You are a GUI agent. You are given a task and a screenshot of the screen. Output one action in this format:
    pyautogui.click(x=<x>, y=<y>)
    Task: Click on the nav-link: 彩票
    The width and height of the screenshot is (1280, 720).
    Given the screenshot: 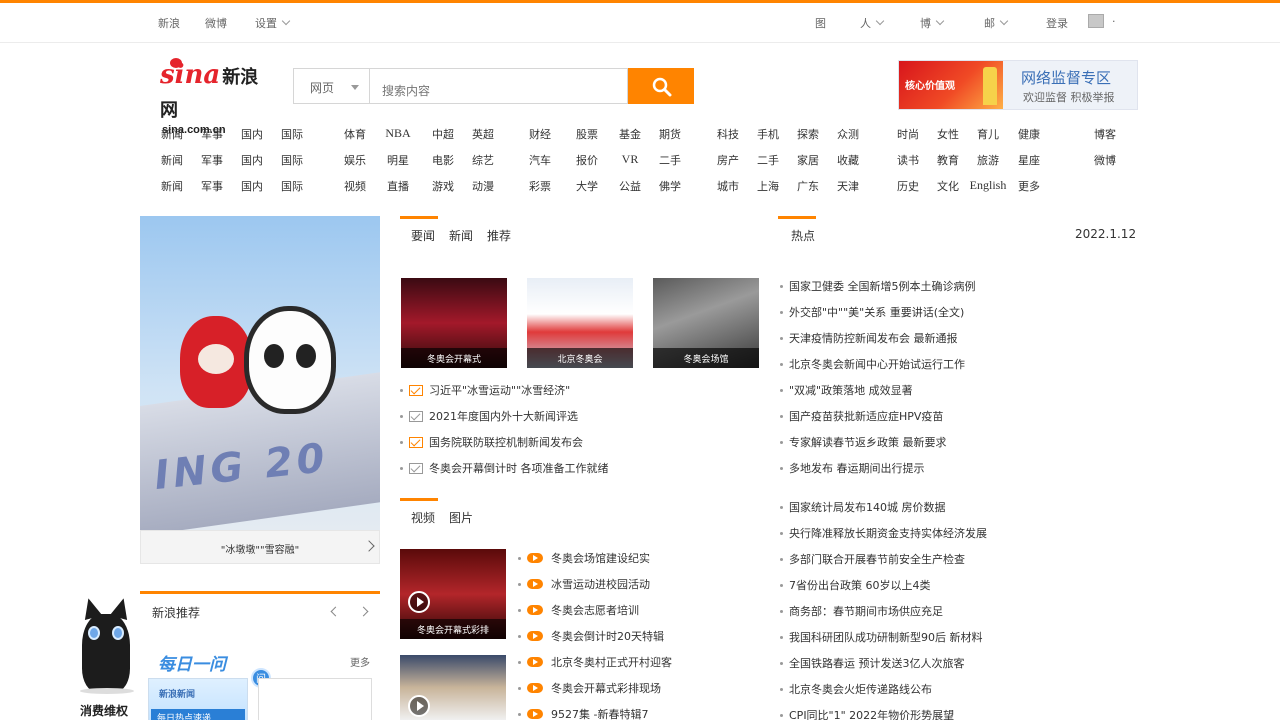 What is the action you would take?
    pyautogui.click(x=540, y=186)
    